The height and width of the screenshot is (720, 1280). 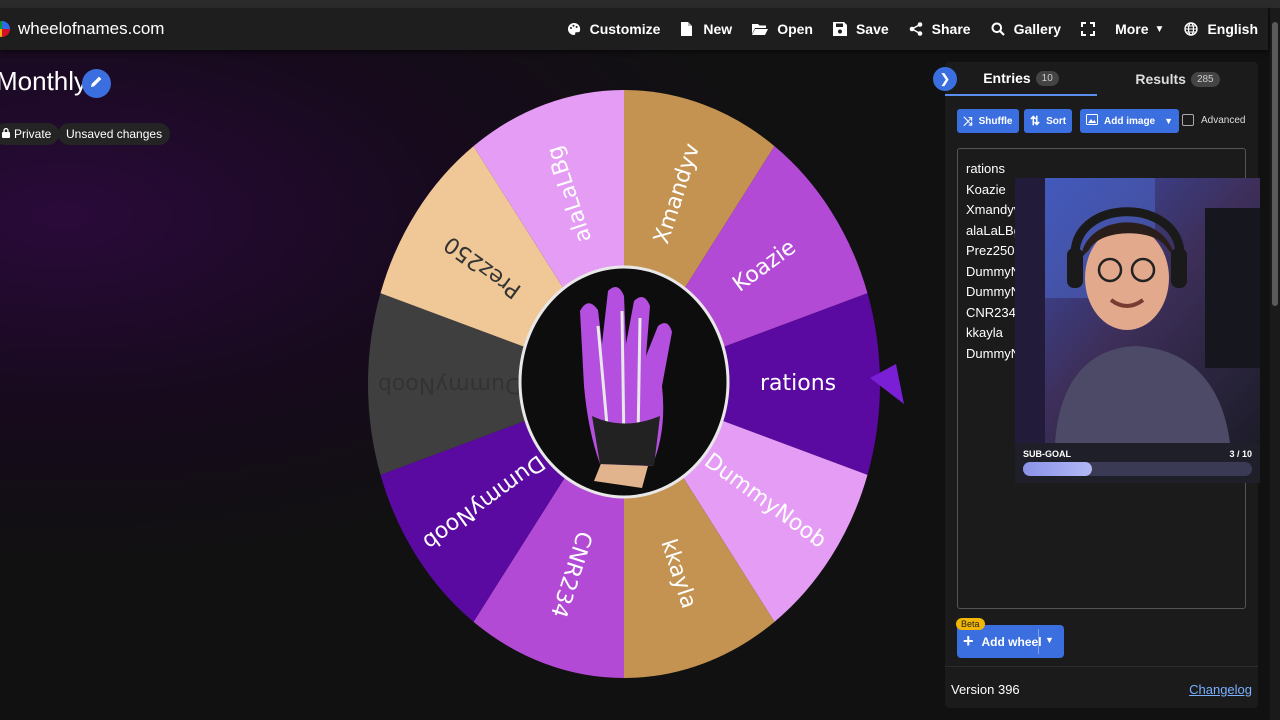 What do you see at coordinates (991, 312) in the screenshot?
I see `list-item: CNR234` at bounding box center [991, 312].